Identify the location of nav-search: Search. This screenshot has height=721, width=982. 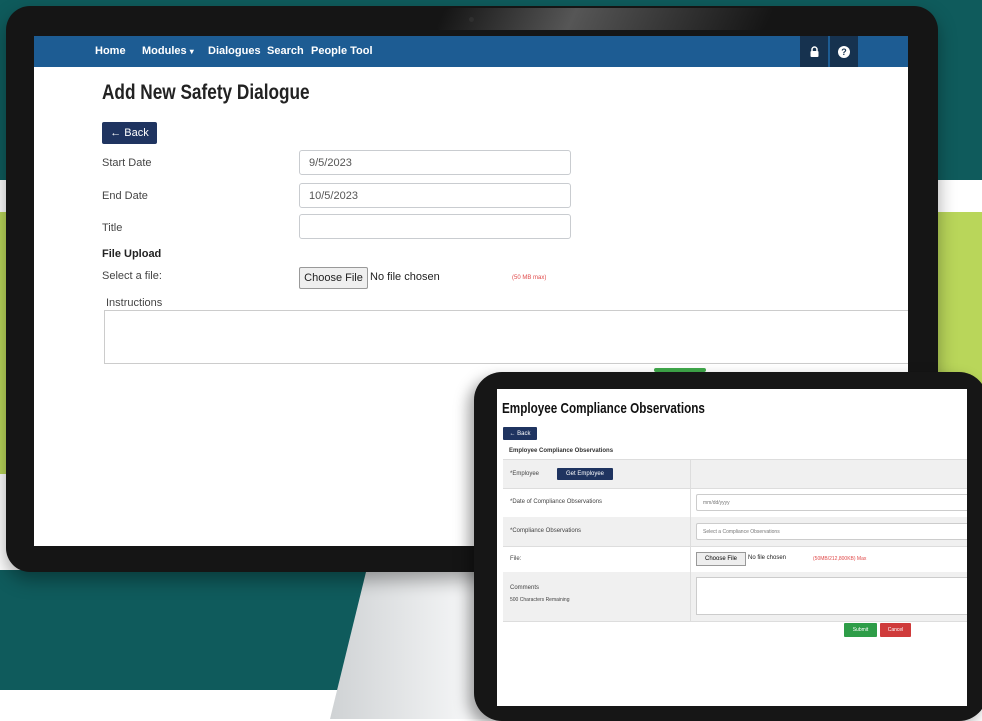
(285, 51).